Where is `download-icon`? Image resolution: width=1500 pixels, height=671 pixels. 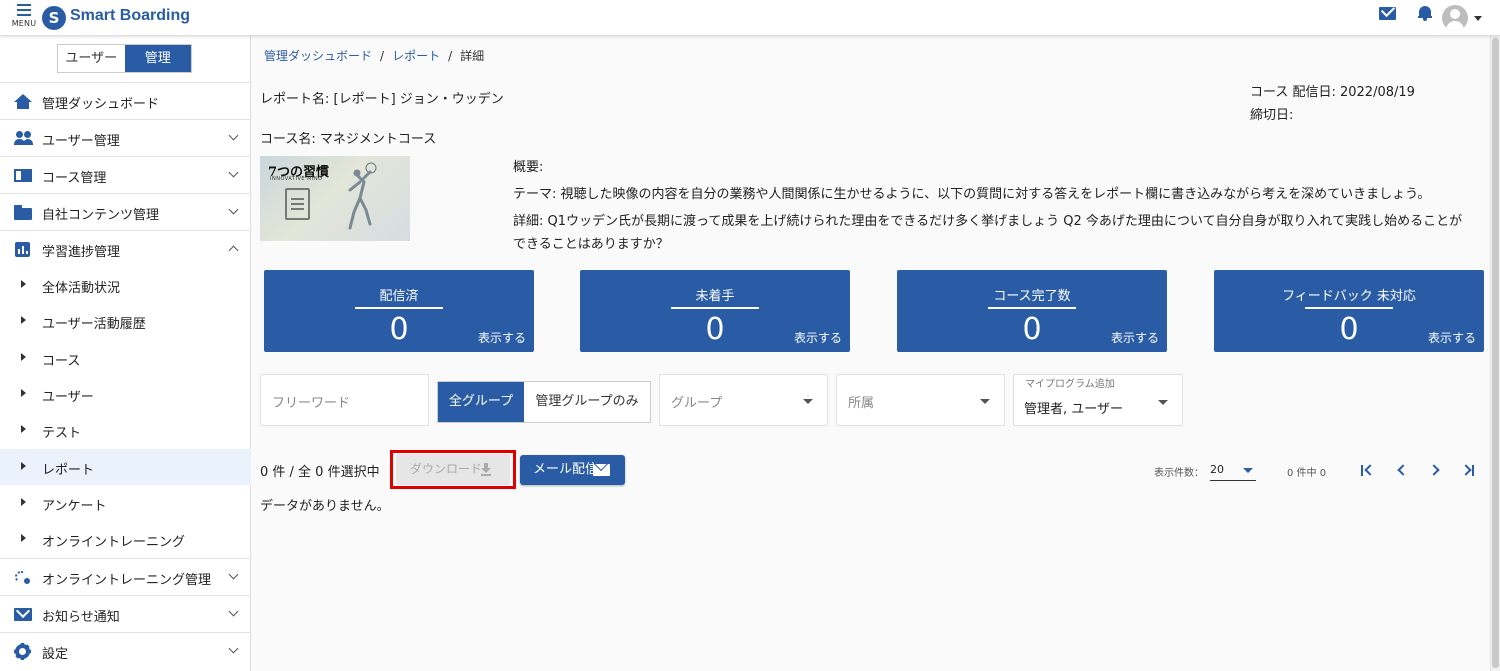
download-icon is located at coordinates (486, 469).